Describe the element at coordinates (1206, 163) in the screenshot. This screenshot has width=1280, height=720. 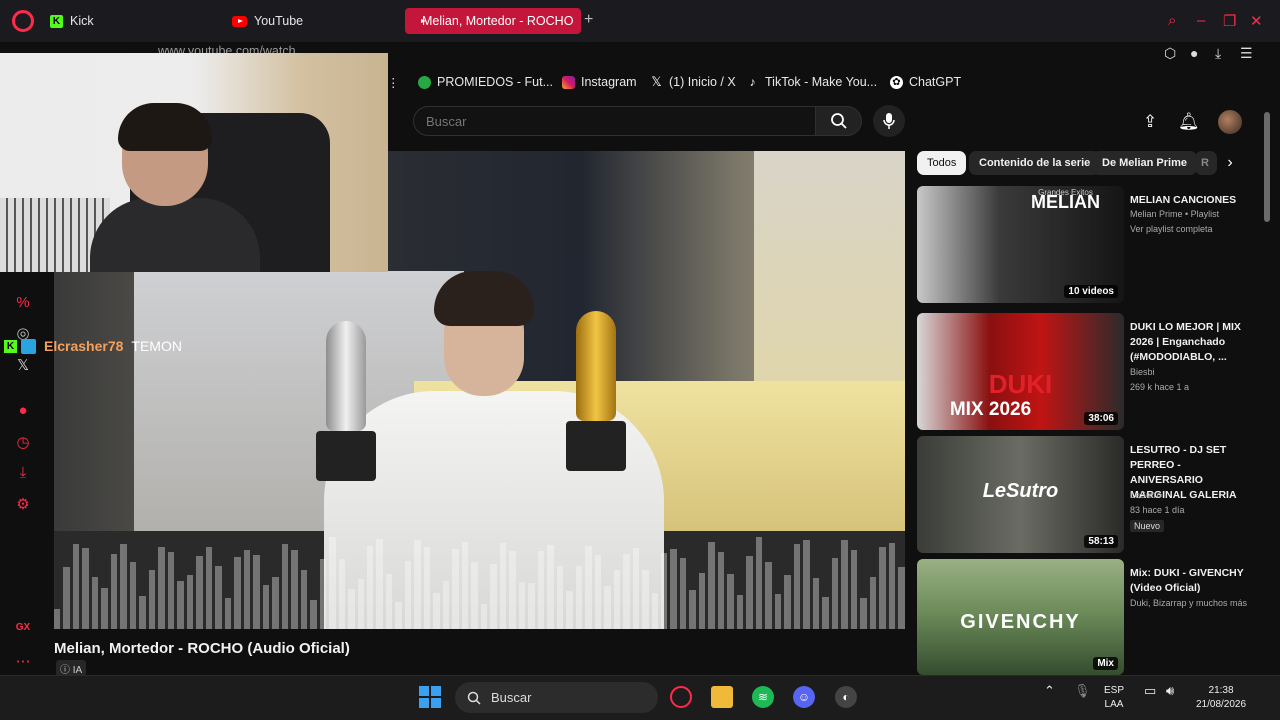
I see `chip-partial: R` at that location.